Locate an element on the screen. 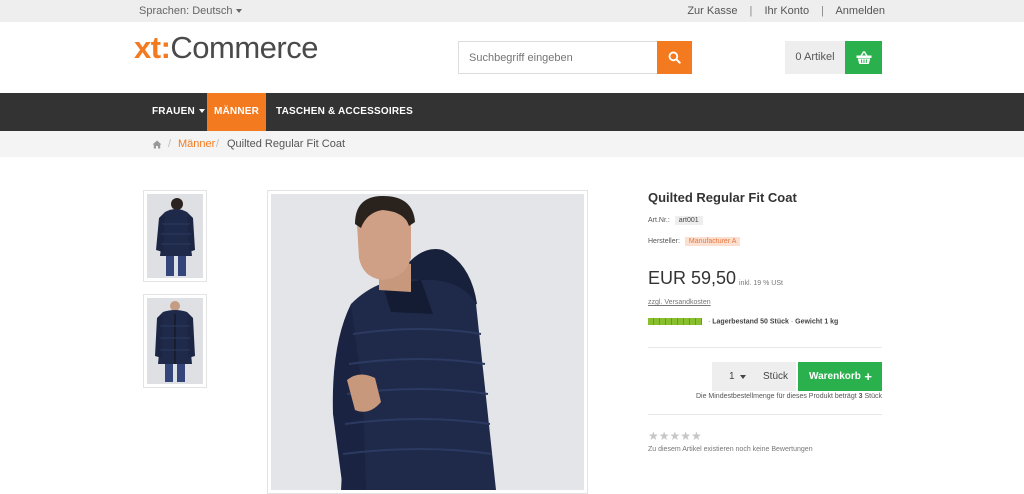 The image size is (1024, 494). nav-item-taschen-accessoires: TASCHEN & ACCESSOIRES is located at coordinates (344, 112).